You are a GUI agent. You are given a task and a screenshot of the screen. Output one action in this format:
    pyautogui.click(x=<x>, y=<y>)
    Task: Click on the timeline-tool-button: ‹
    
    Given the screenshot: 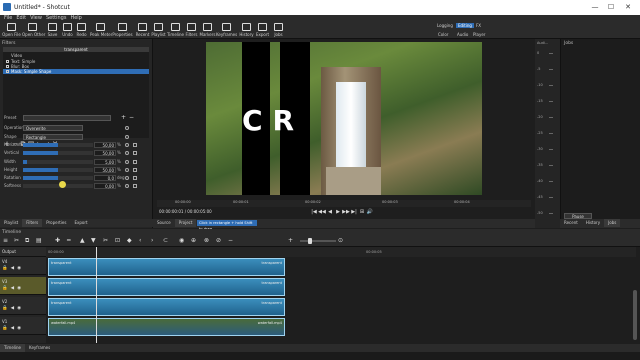 What is the action you would take?
    pyautogui.click(x=140, y=241)
    